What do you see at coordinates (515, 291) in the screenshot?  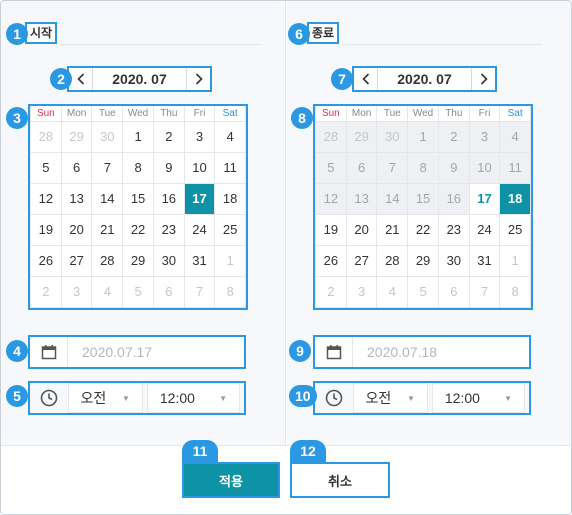 I see `end-day-cell: 8` at bounding box center [515, 291].